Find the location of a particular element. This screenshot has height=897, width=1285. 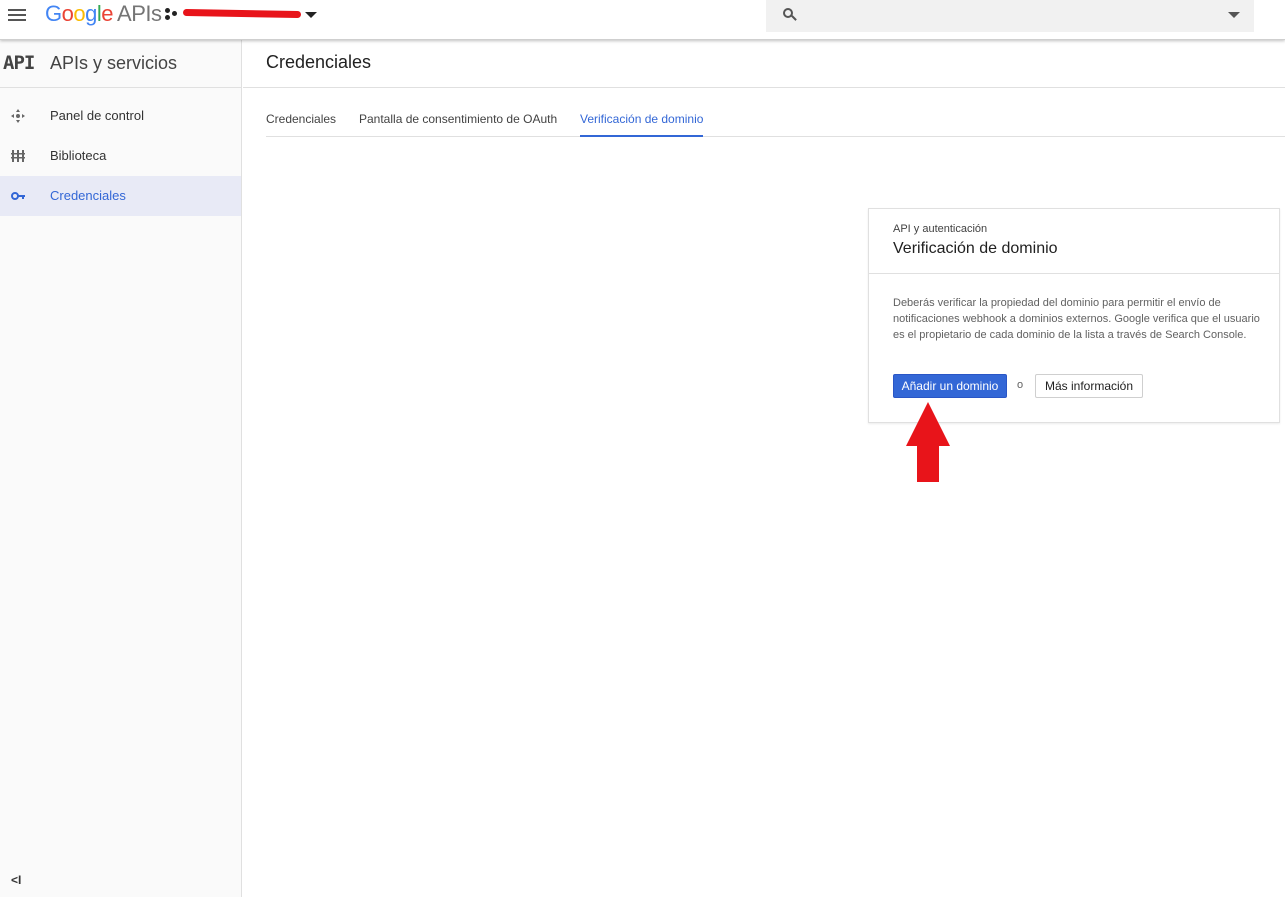

card-divider is located at coordinates (1074, 273).